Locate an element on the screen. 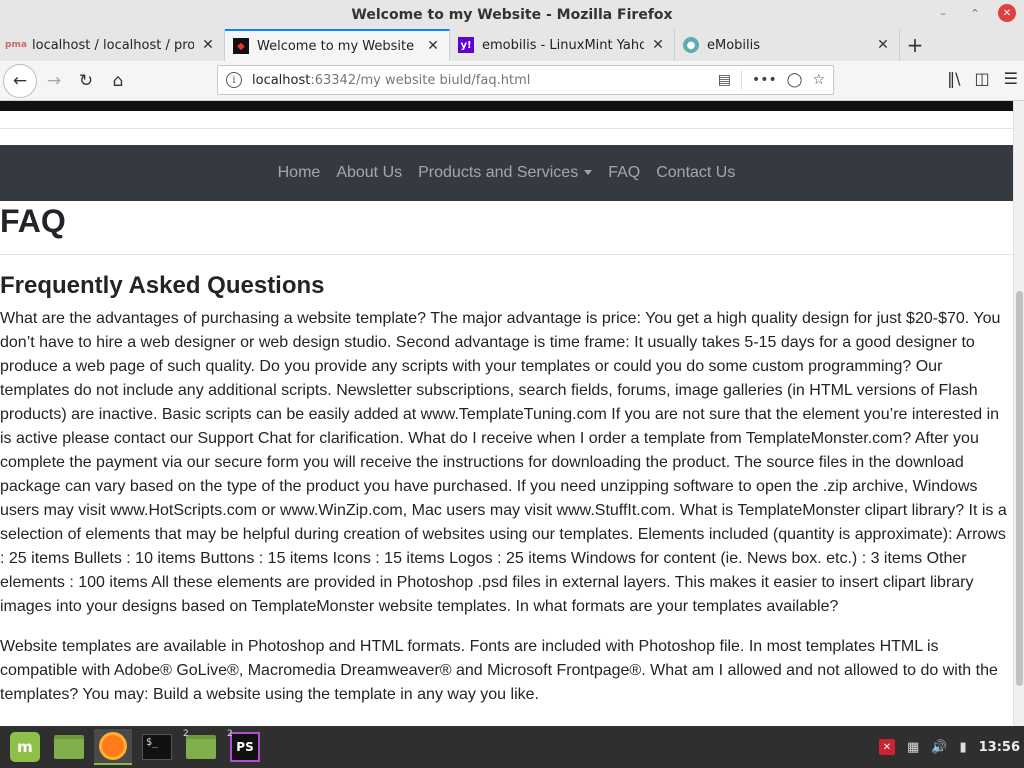 This screenshot has width=1024, height=768. firefox-icon is located at coordinates (113, 746).